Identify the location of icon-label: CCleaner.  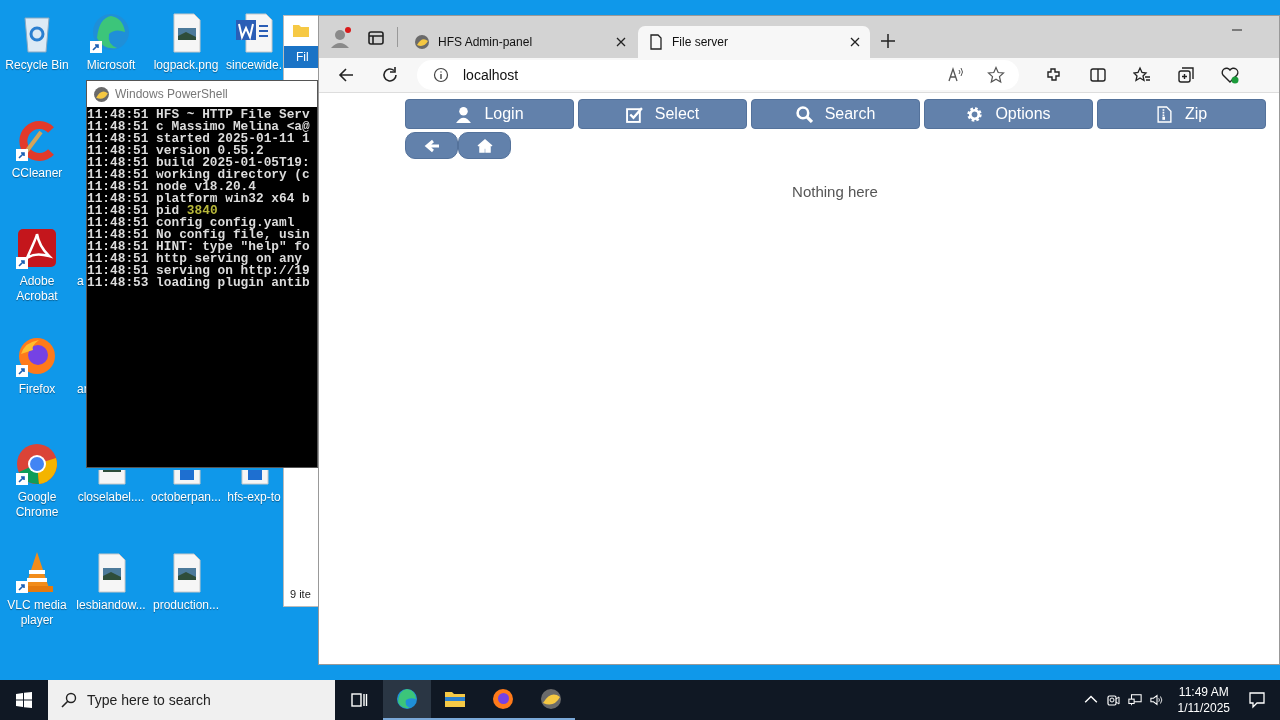
(37, 173).